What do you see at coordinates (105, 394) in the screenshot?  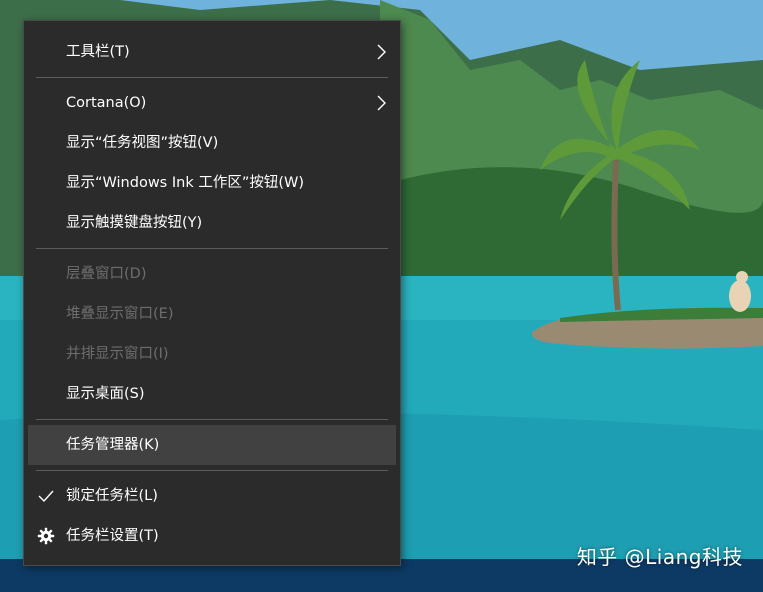 I see `menu-item-label: 显示桌面(S)` at bounding box center [105, 394].